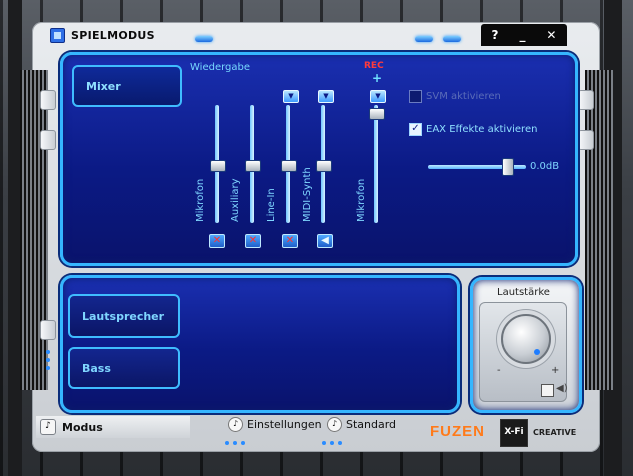 The width and height of the screenshot is (633, 476). Describe the element at coordinates (555, 370) in the screenshot. I see `volume-plus: +` at that location.